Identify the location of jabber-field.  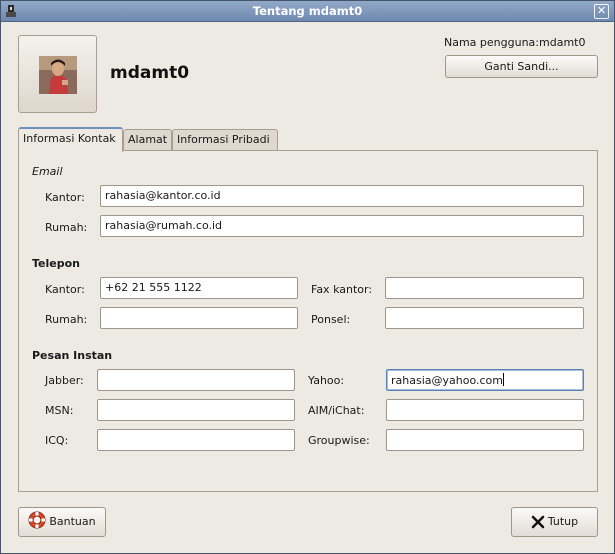
(196, 380).